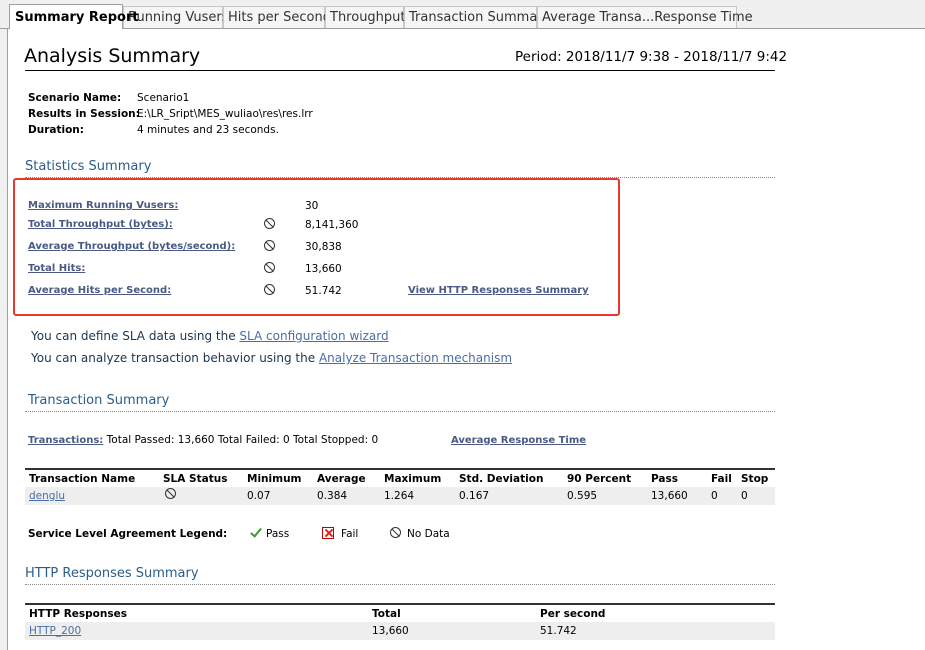 The width and height of the screenshot is (925, 650). What do you see at coordinates (714, 496) in the screenshot?
I see `cell-fail: 0` at bounding box center [714, 496].